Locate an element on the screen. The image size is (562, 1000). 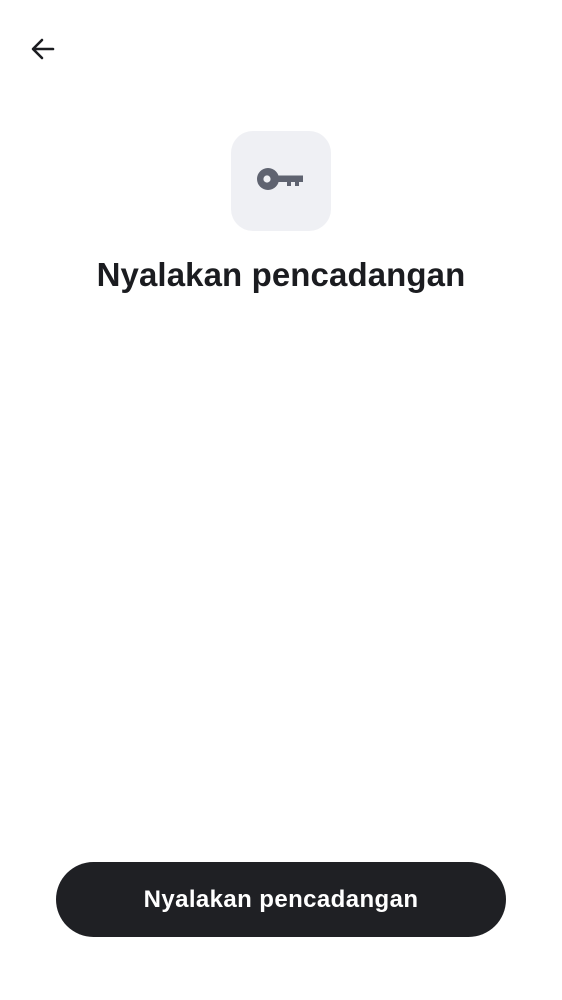
back-button is located at coordinates (43, 51).